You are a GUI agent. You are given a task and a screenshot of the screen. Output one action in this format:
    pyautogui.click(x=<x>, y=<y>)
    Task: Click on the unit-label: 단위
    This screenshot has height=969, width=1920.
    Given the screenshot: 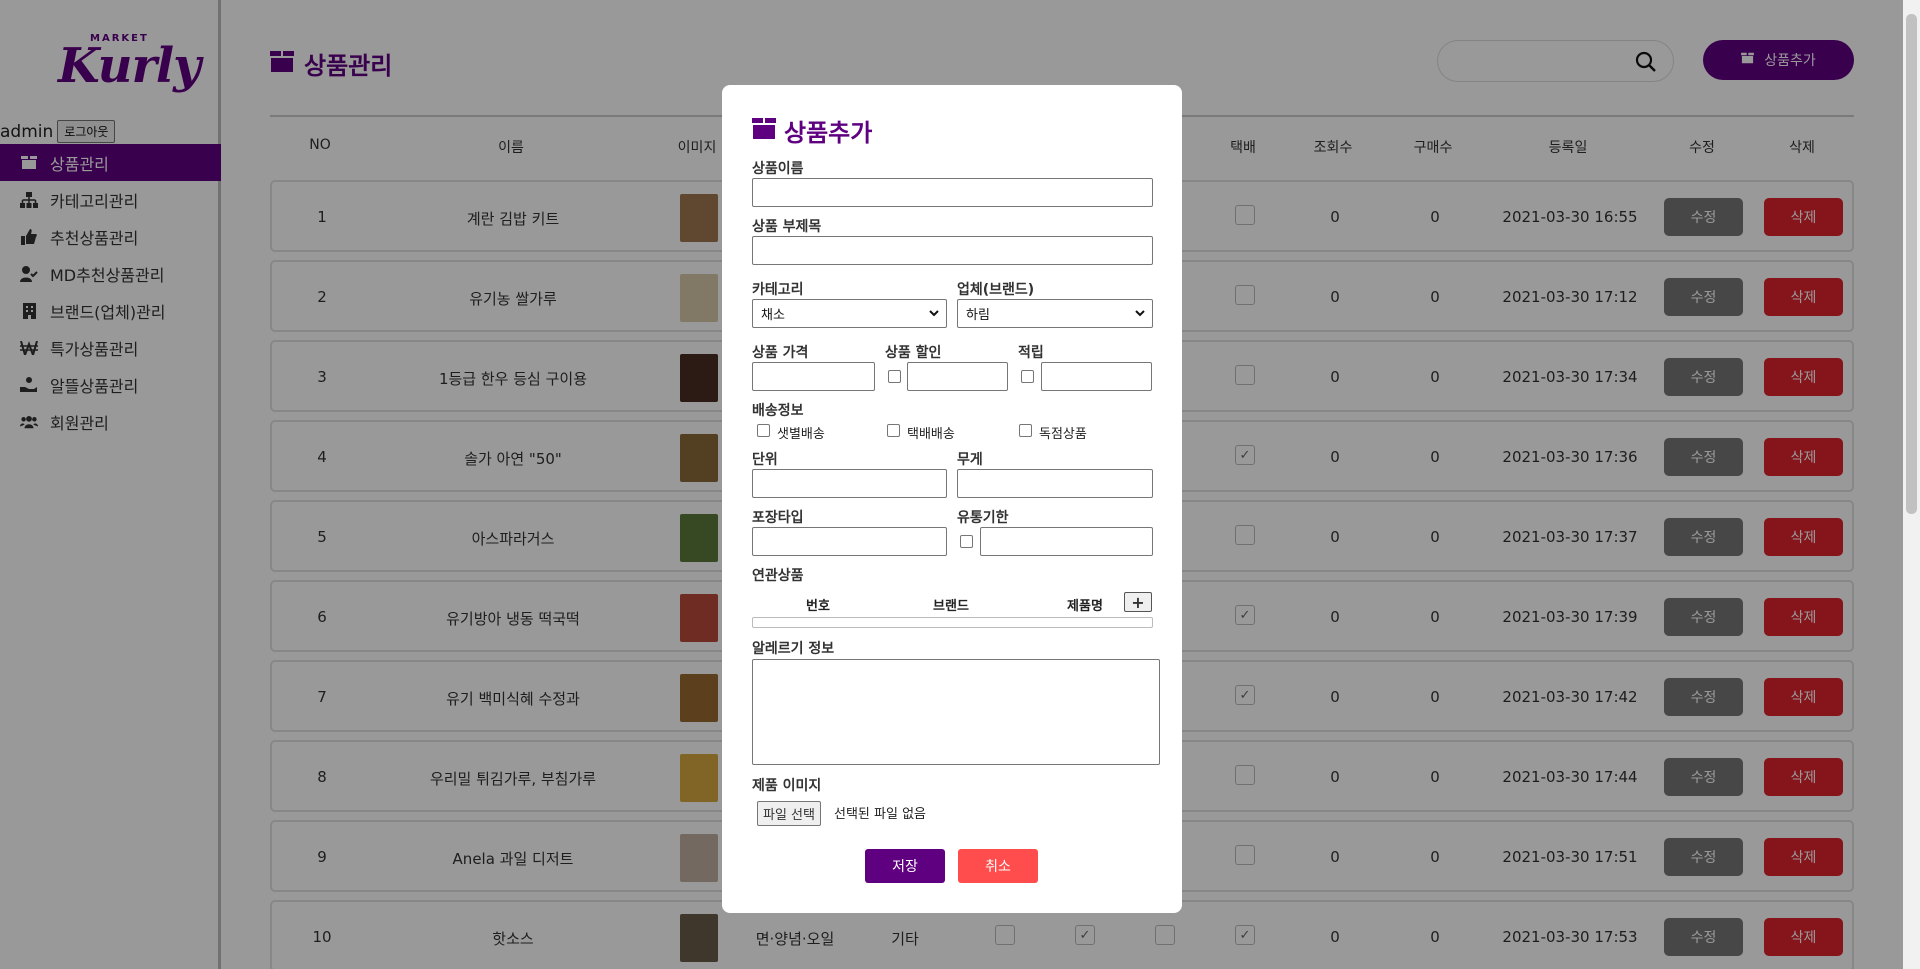 What is the action you would take?
    pyautogui.click(x=765, y=460)
    